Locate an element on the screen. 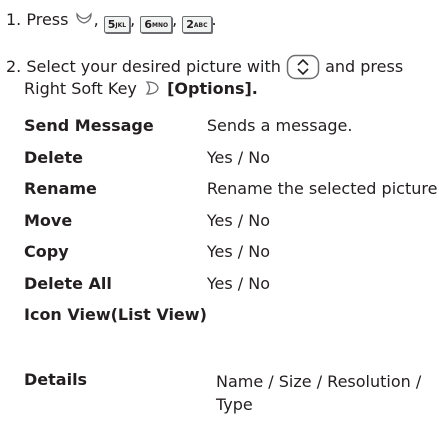 The image size is (439, 432). option-name: Delete All is located at coordinates (68, 283).